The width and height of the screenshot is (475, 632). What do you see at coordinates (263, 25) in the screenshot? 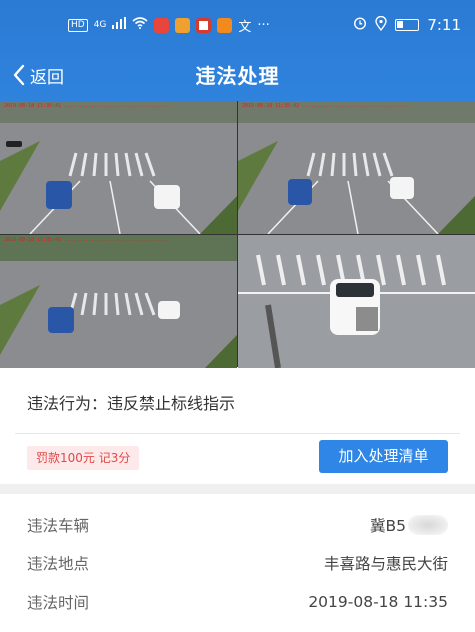
I see `more-icon: ···` at bounding box center [263, 25].